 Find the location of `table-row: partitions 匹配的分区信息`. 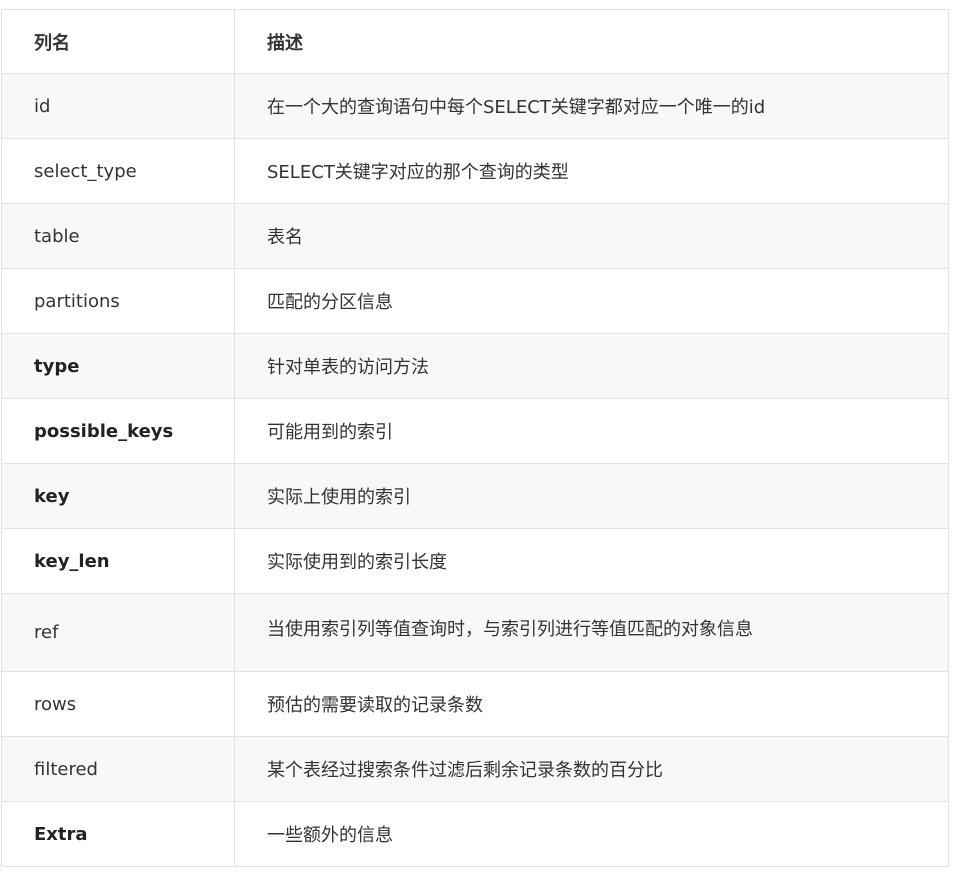

table-row: partitions 匹配的分区信息 is located at coordinates (475, 301).